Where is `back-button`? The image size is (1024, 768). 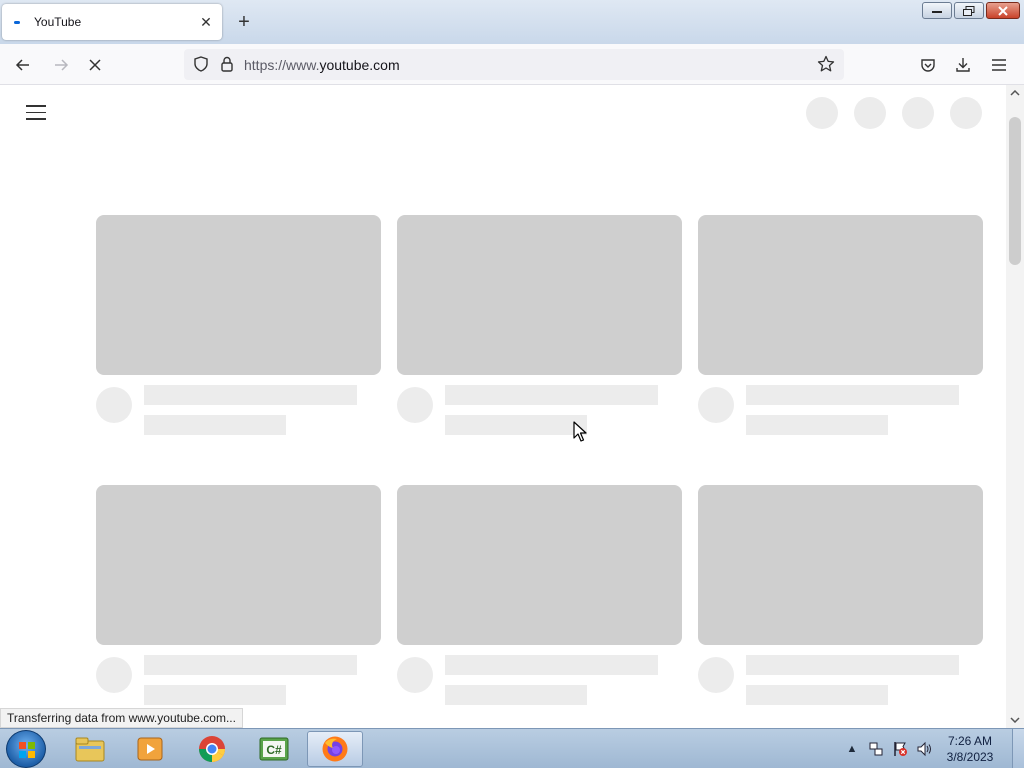
back-button is located at coordinates (23, 65).